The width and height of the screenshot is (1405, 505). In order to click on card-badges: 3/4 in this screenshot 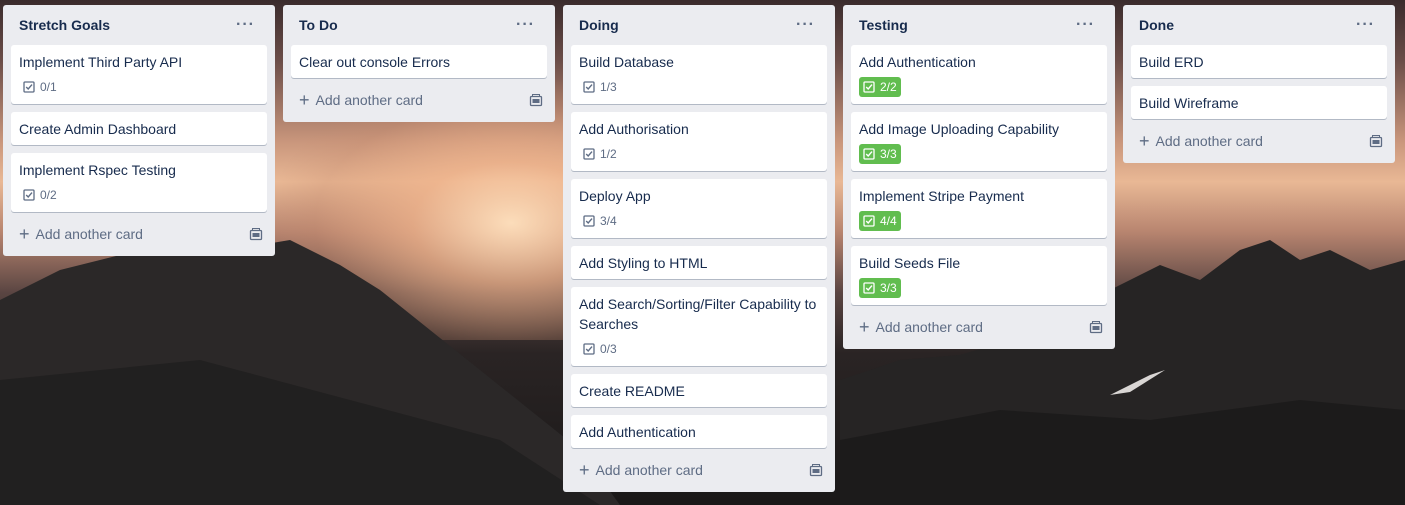, I will do `click(699, 221)`.